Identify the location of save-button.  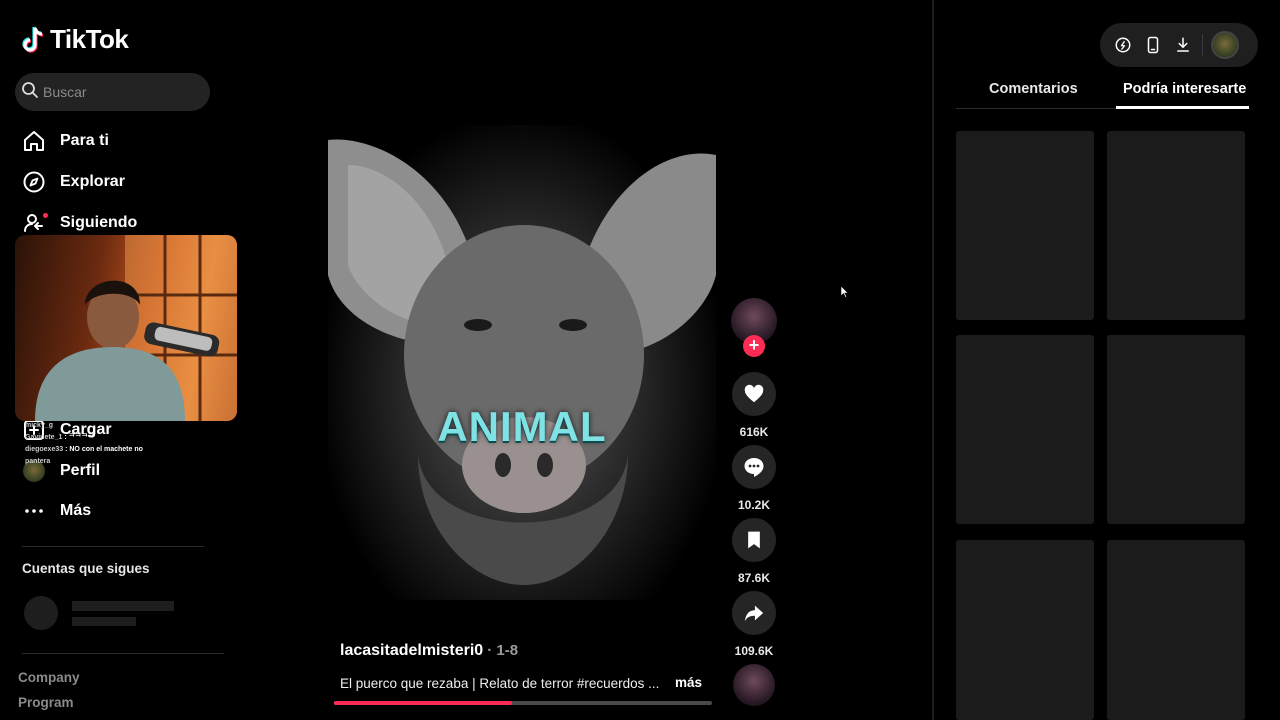
(754, 540).